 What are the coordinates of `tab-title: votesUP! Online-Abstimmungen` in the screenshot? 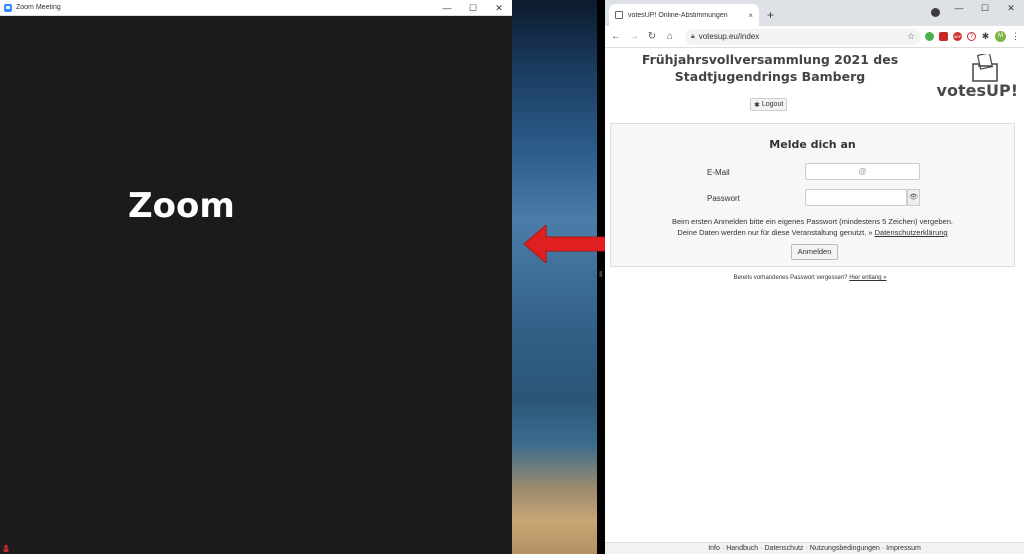 It's located at (678, 15).